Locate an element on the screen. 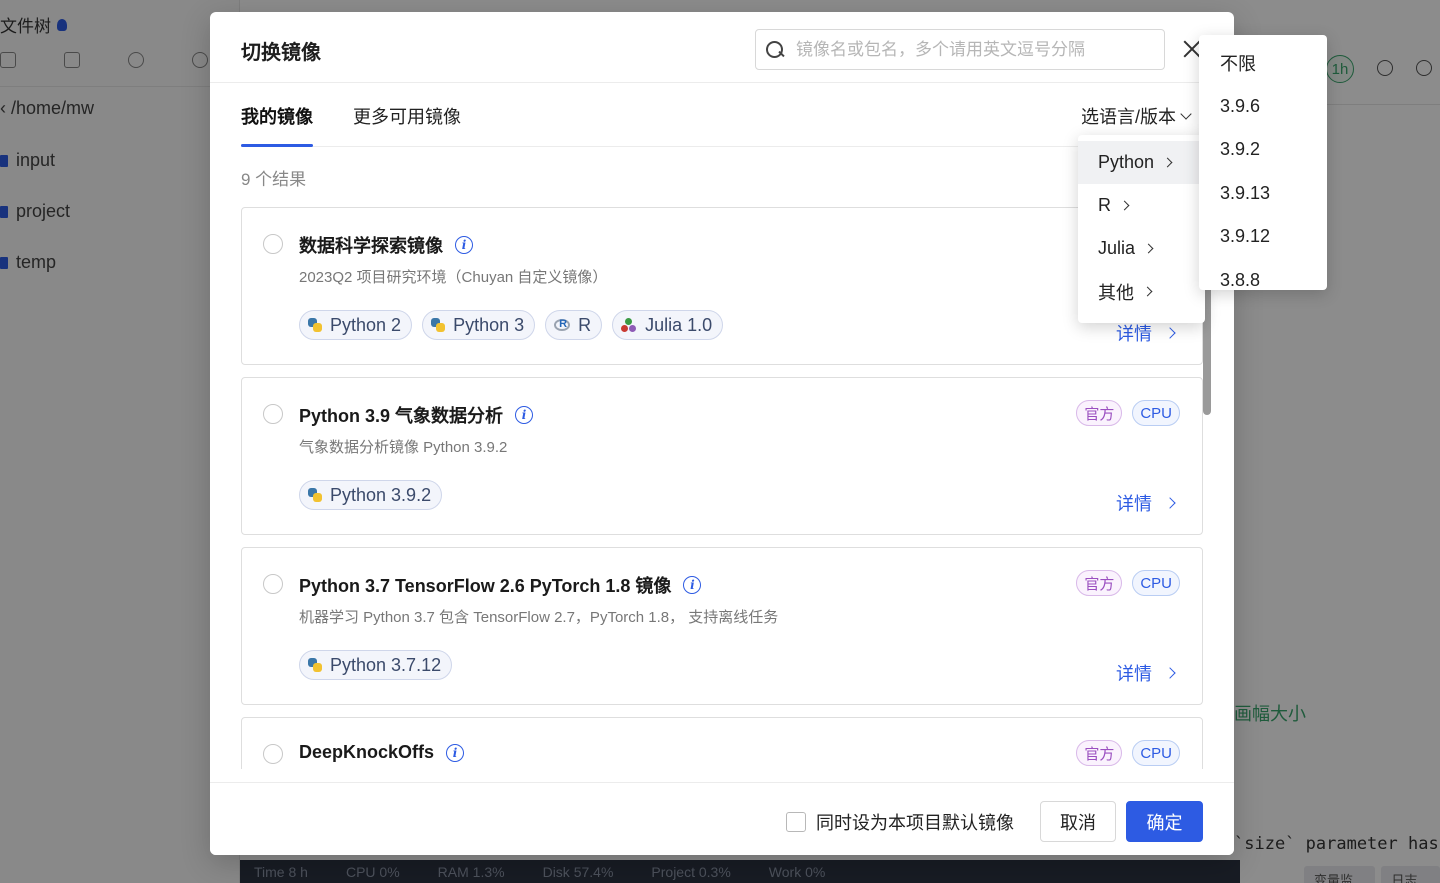 This screenshot has height=883, width=1440. image-description: 气象数据分析镜像 Python 3.9.2 is located at coordinates (403, 447).